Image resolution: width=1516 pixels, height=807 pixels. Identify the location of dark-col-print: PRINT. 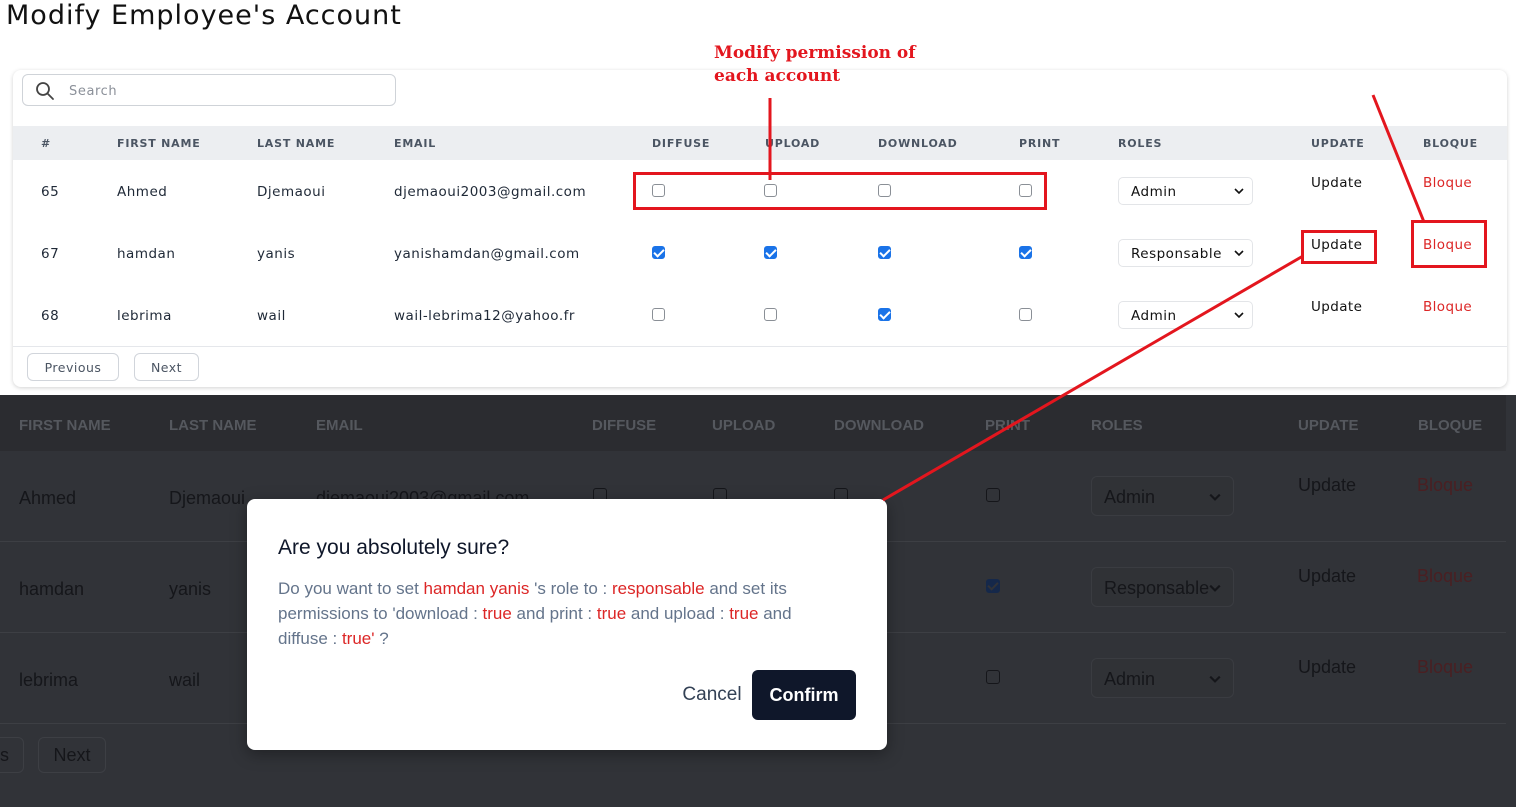
(1007, 425).